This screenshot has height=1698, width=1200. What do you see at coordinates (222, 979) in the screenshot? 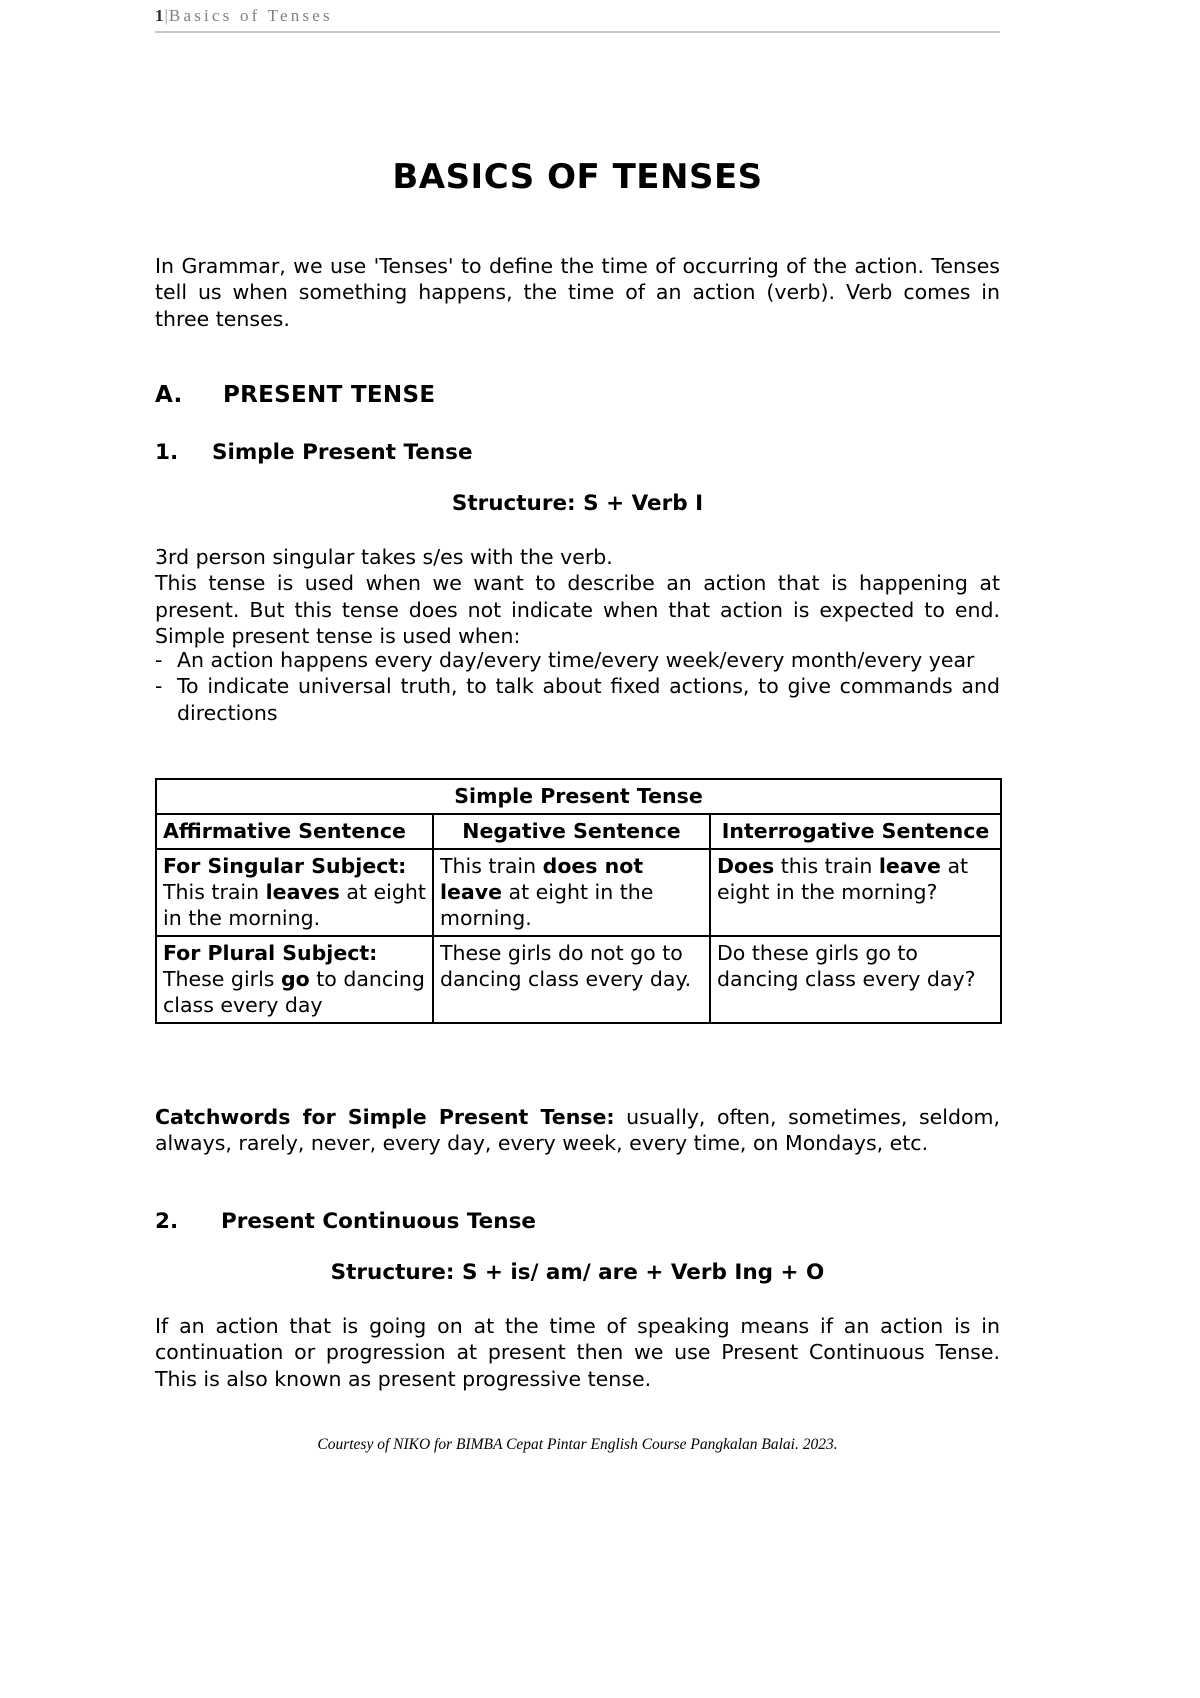
I see `cell-text: These girls` at bounding box center [222, 979].